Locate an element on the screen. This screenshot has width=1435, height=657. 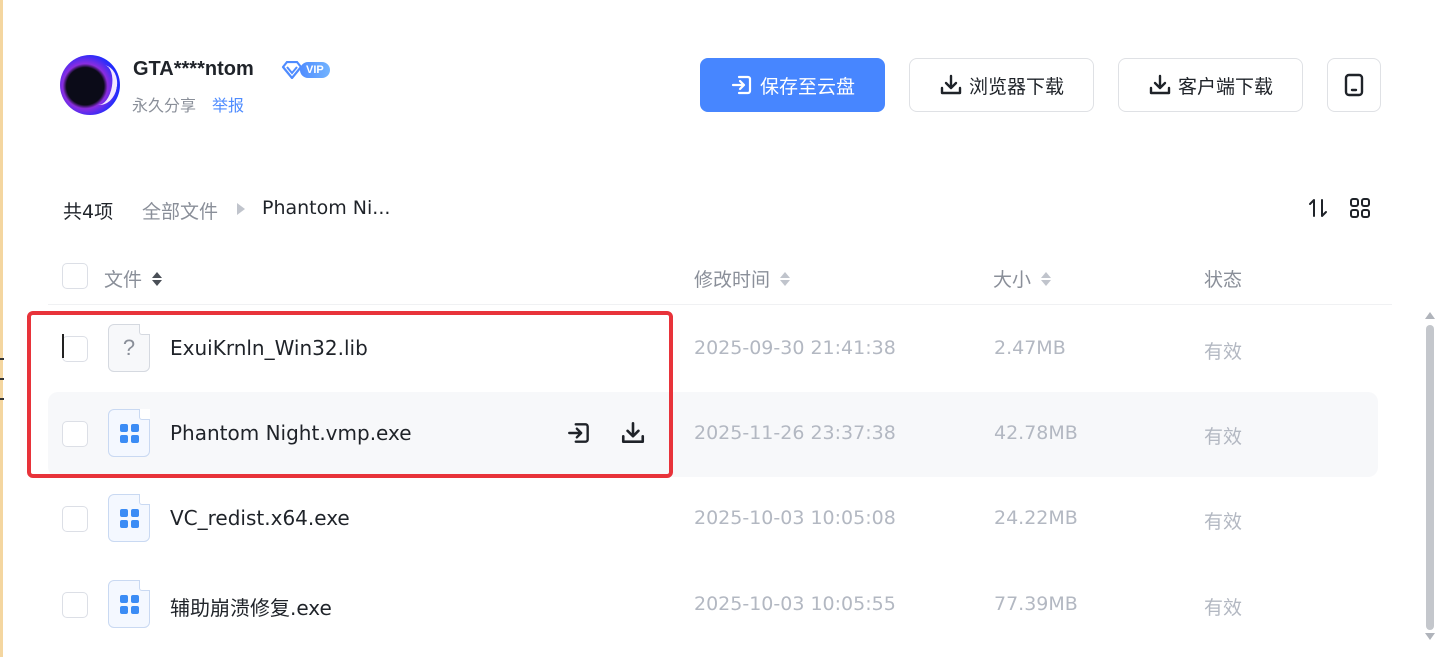
row-download-button is located at coordinates (633, 433).